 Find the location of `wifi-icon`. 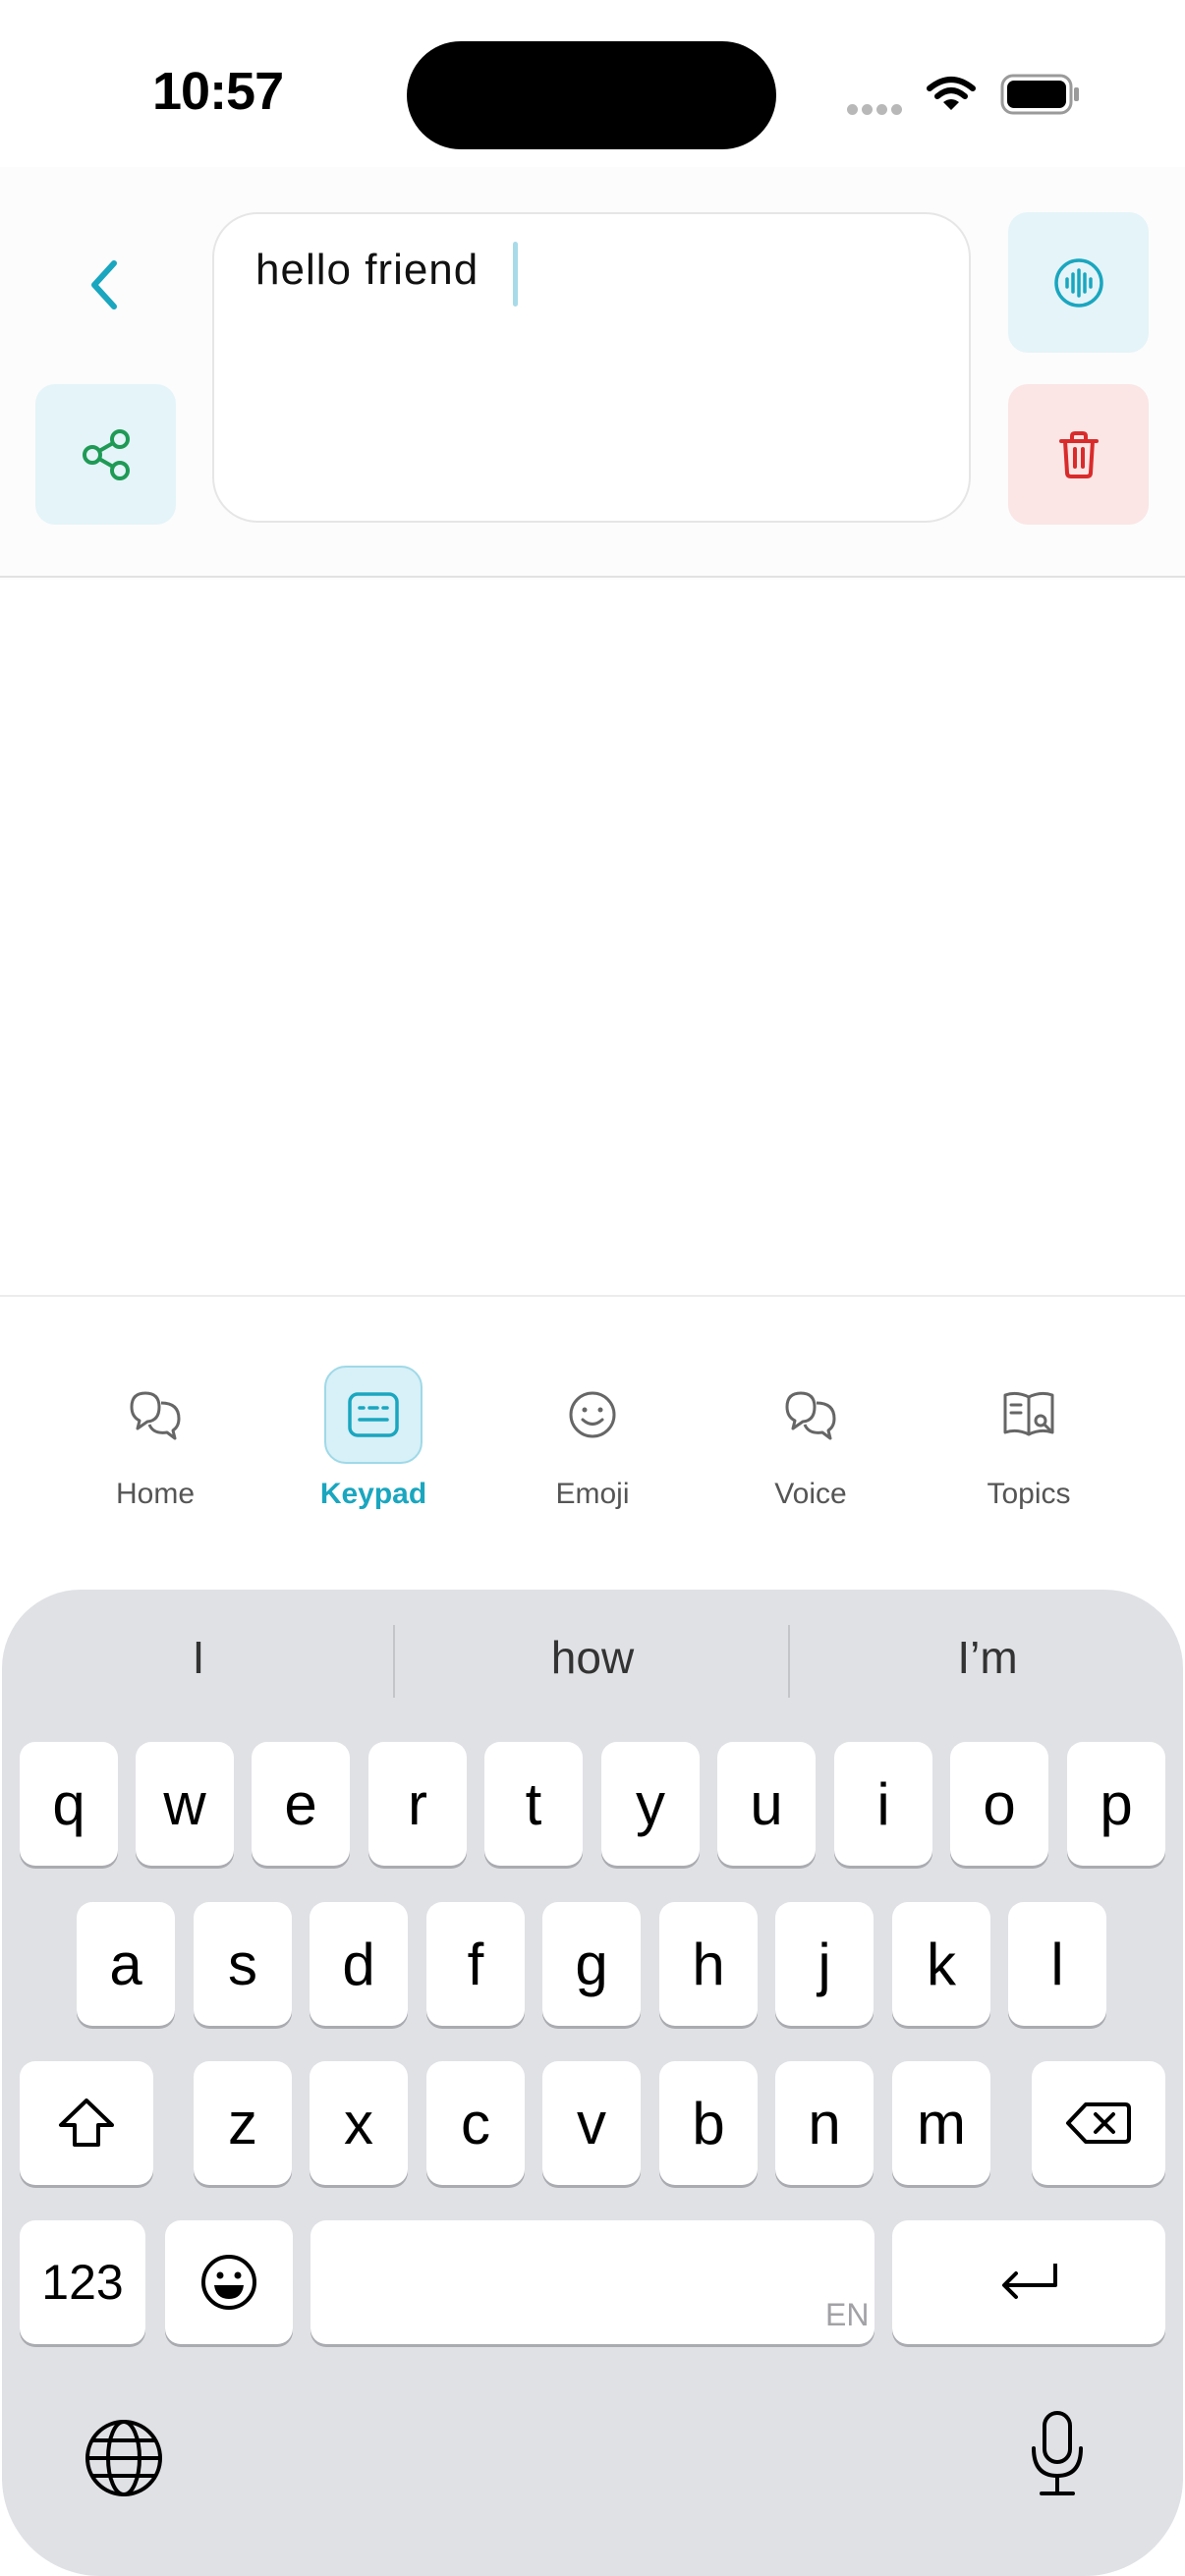

wifi-icon is located at coordinates (952, 93).